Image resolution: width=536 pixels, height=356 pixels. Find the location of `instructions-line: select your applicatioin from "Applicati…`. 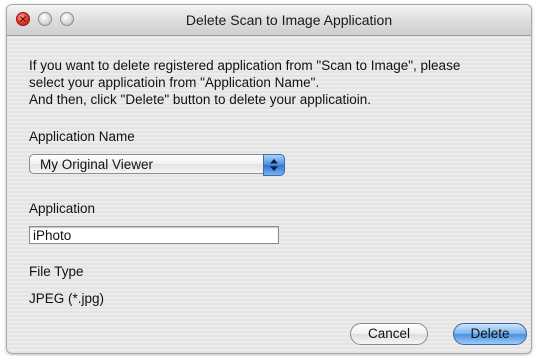

instructions-line: select your applicatioin from "Applicati… is located at coordinates (174, 82).